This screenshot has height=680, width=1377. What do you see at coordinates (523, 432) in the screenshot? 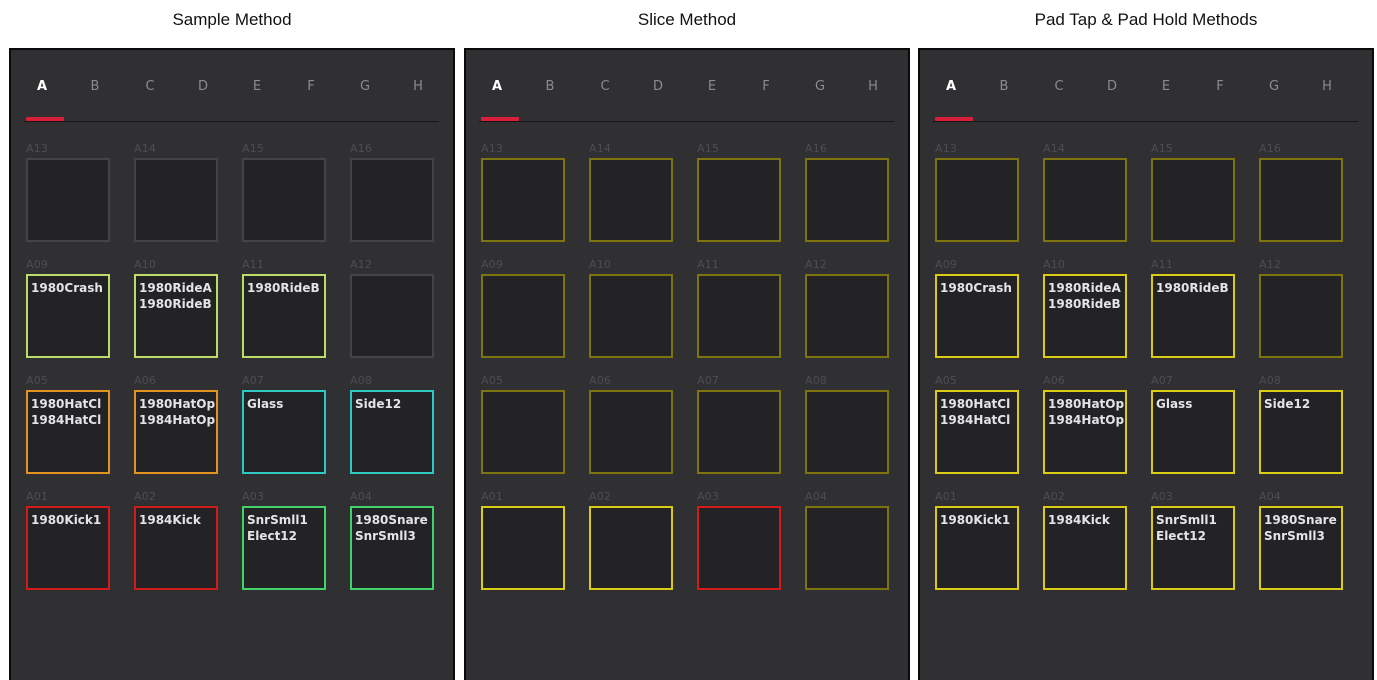
I see `pad-a05` at bounding box center [523, 432].